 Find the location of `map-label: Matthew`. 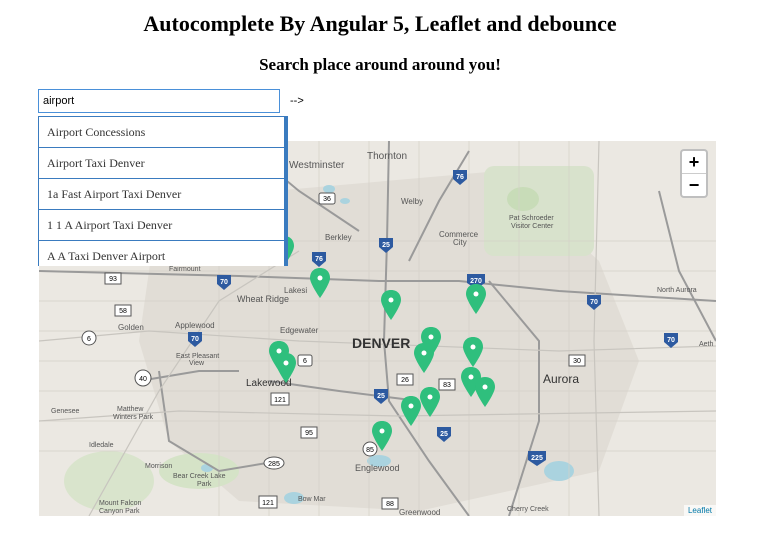

map-label: Matthew is located at coordinates (130, 409).